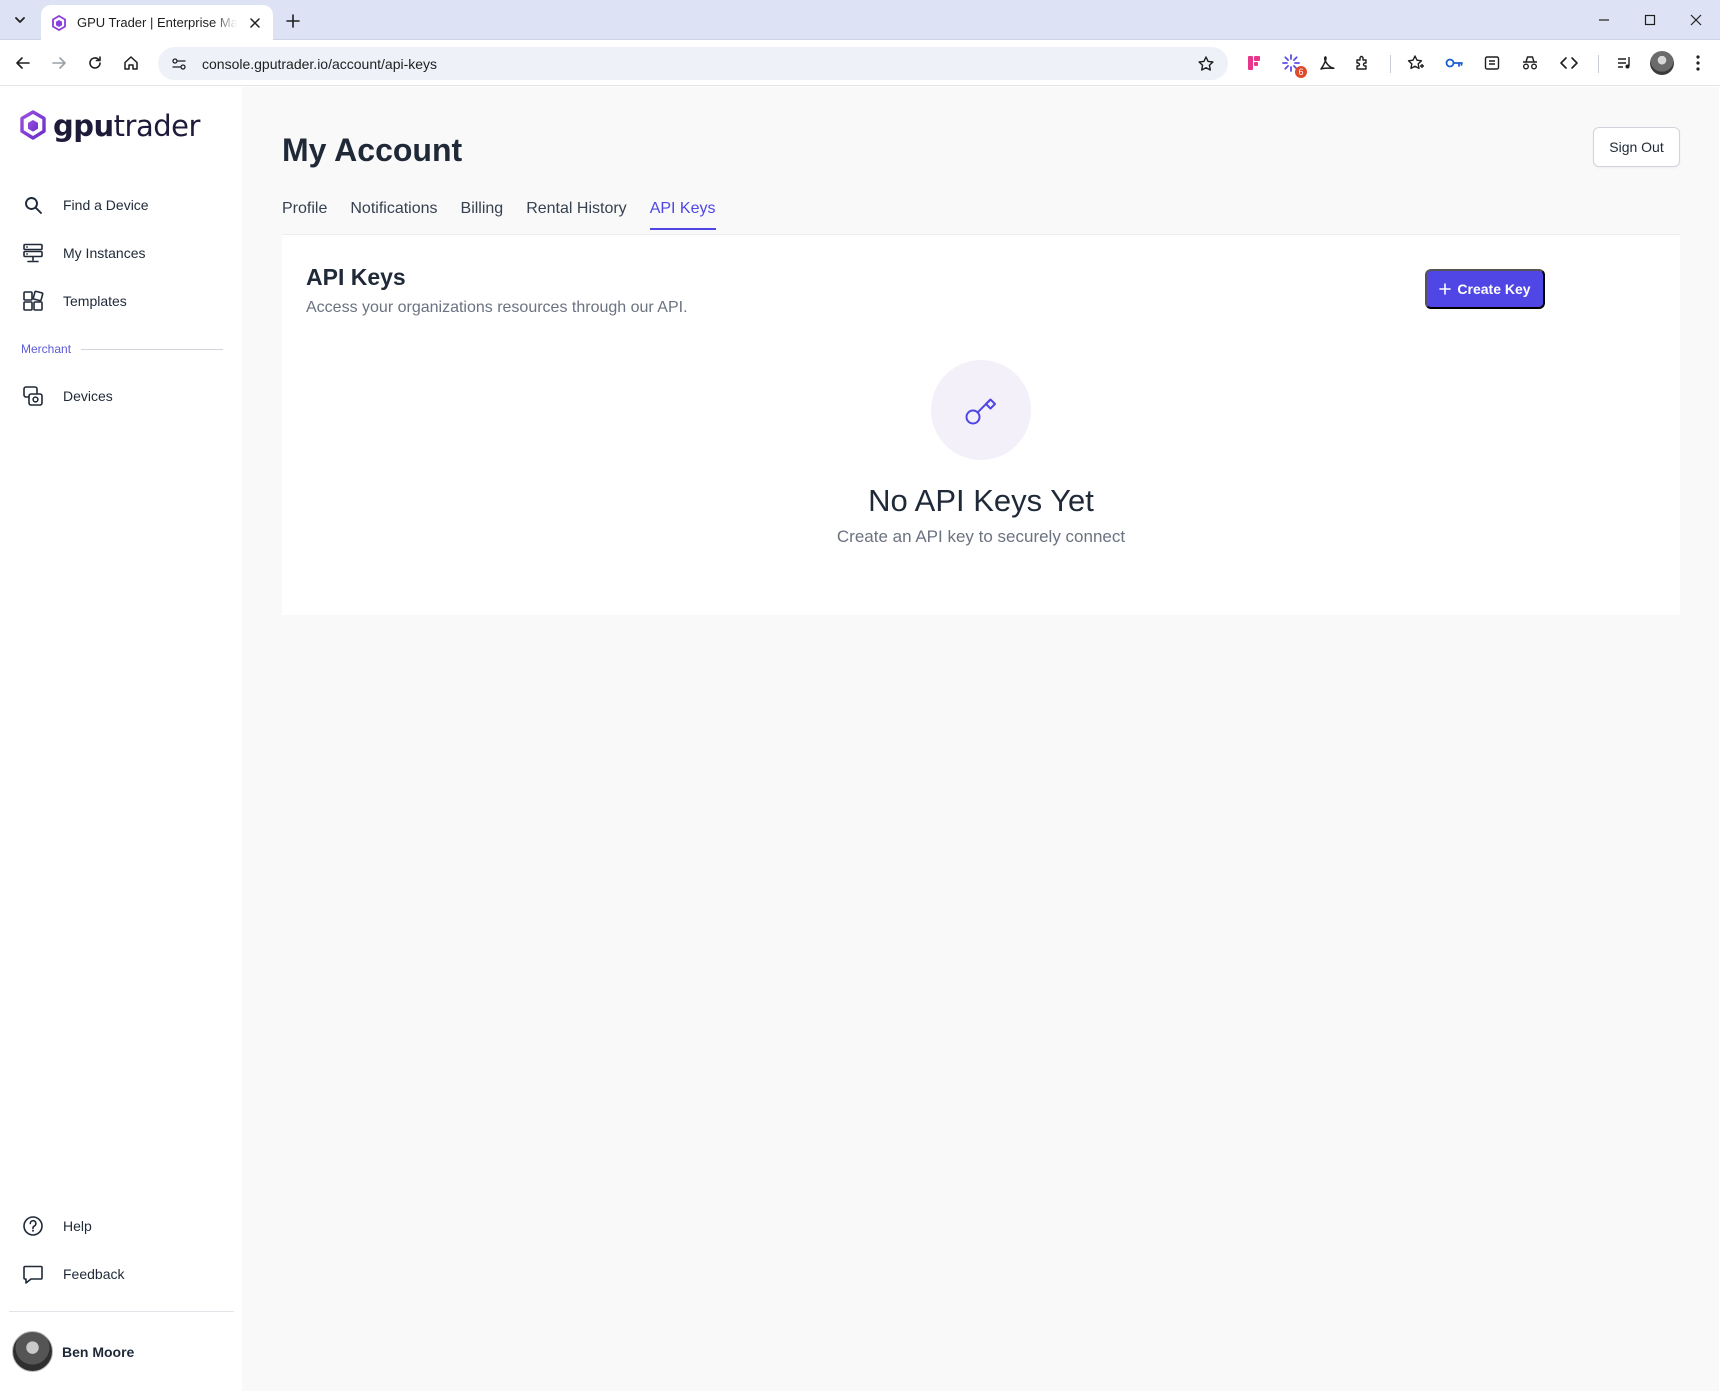  What do you see at coordinates (33, 1274) in the screenshot?
I see `feedback-icon` at bounding box center [33, 1274].